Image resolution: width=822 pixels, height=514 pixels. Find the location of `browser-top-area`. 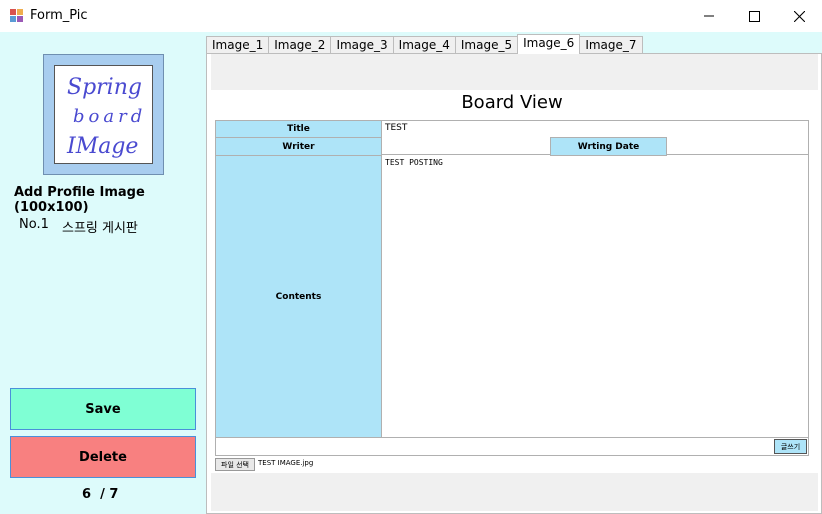

browser-top-area is located at coordinates (514, 72).